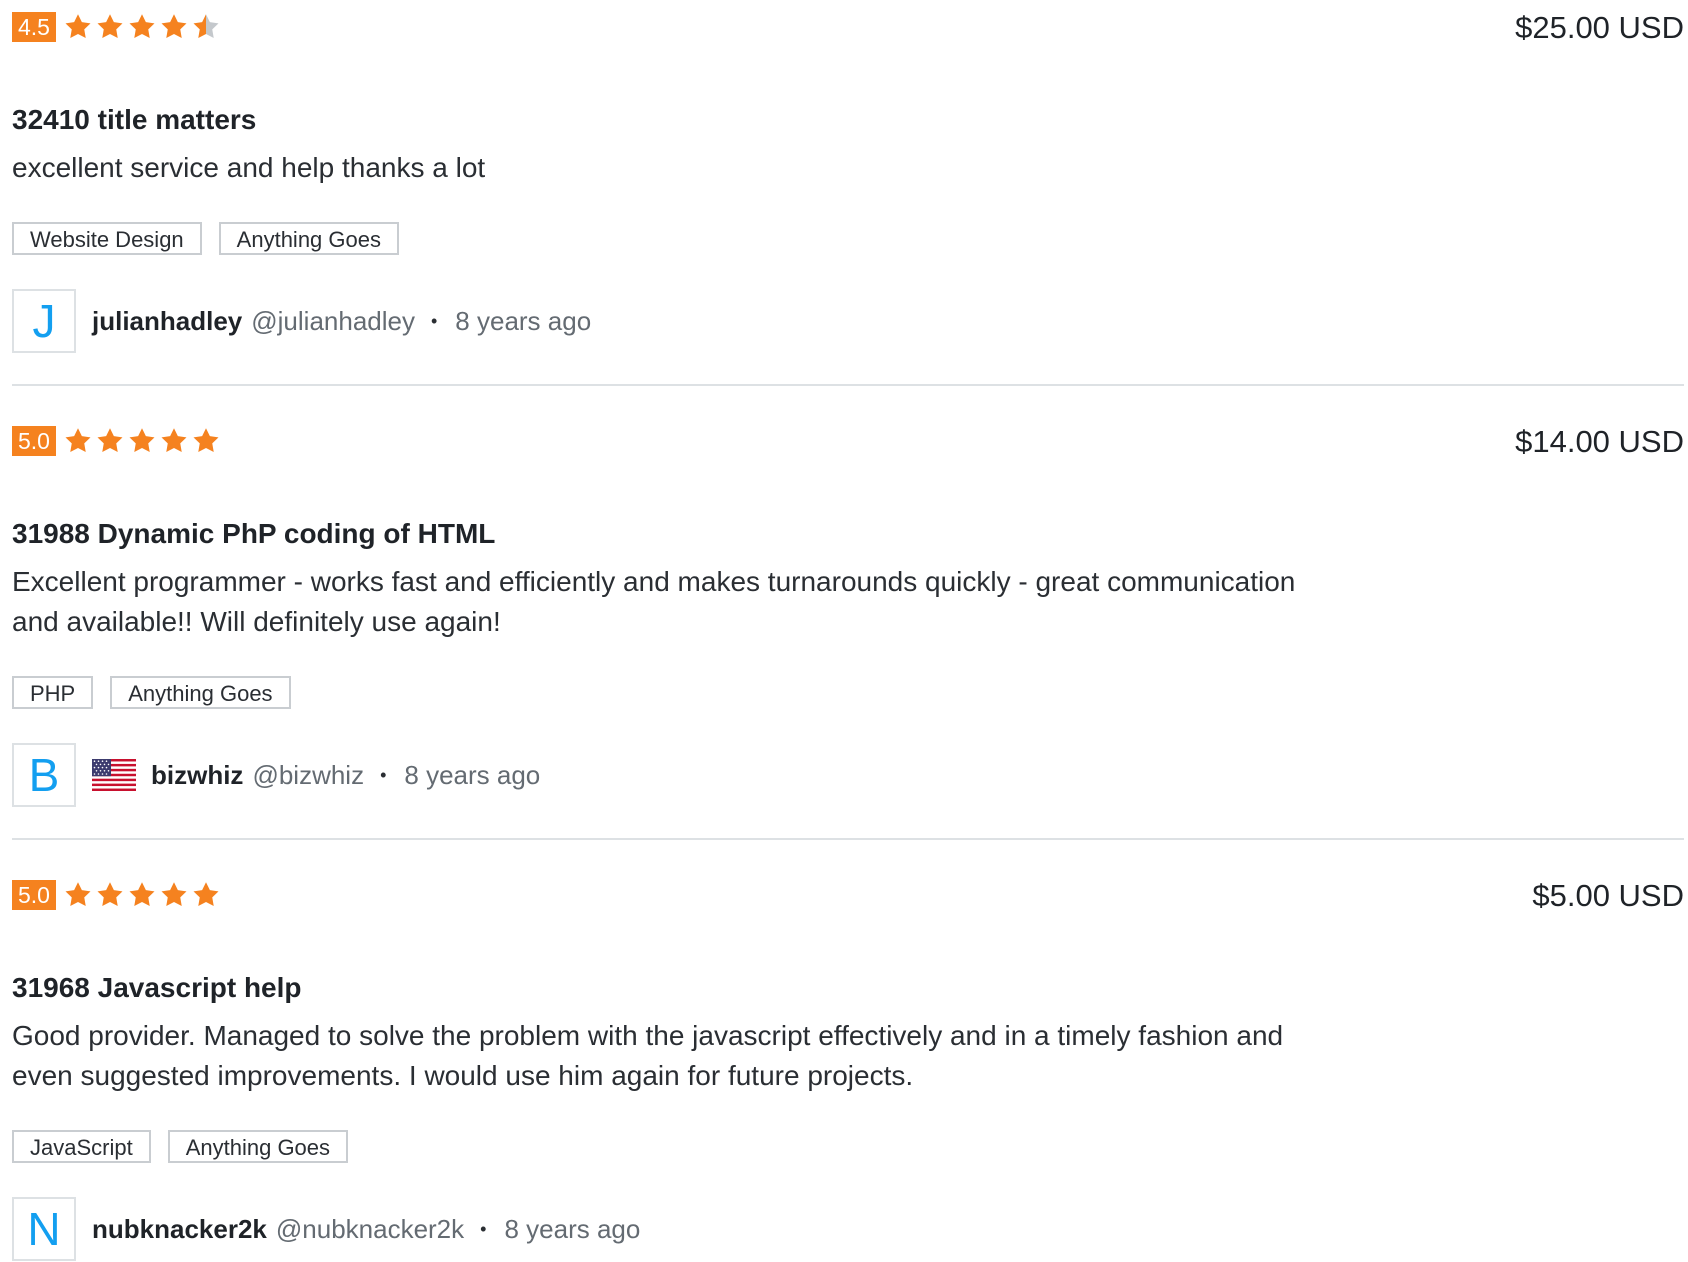 This screenshot has height=1262, width=1688. Describe the element at coordinates (167, 321) in the screenshot. I see `reviewer-username: julianhadley` at that location.